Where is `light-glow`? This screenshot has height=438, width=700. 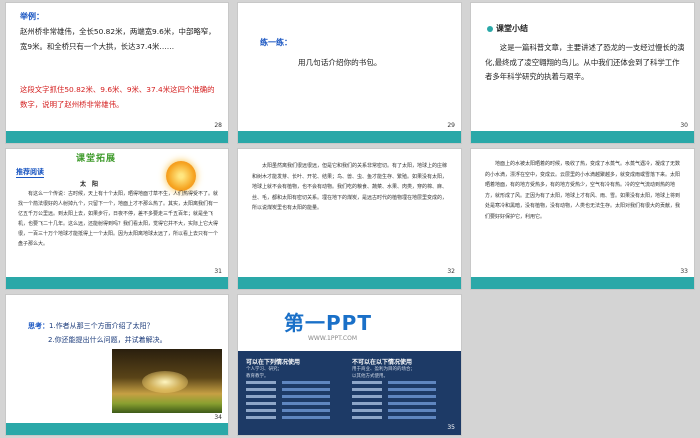
light-glow is located at coordinates (165, 382).